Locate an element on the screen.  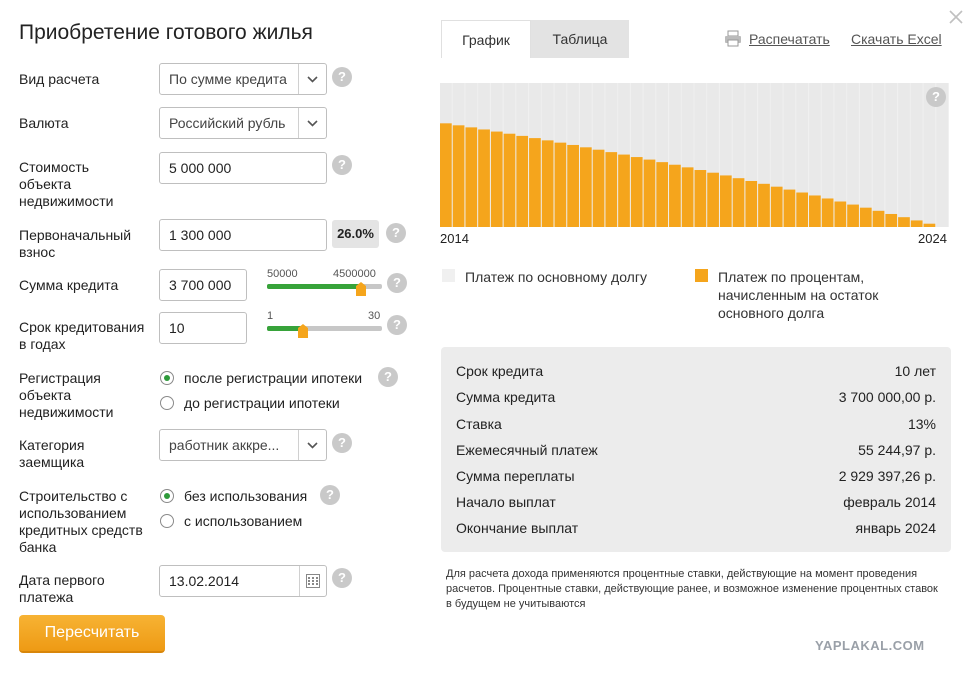
print-link: Распечатать is located at coordinates (789, 39).